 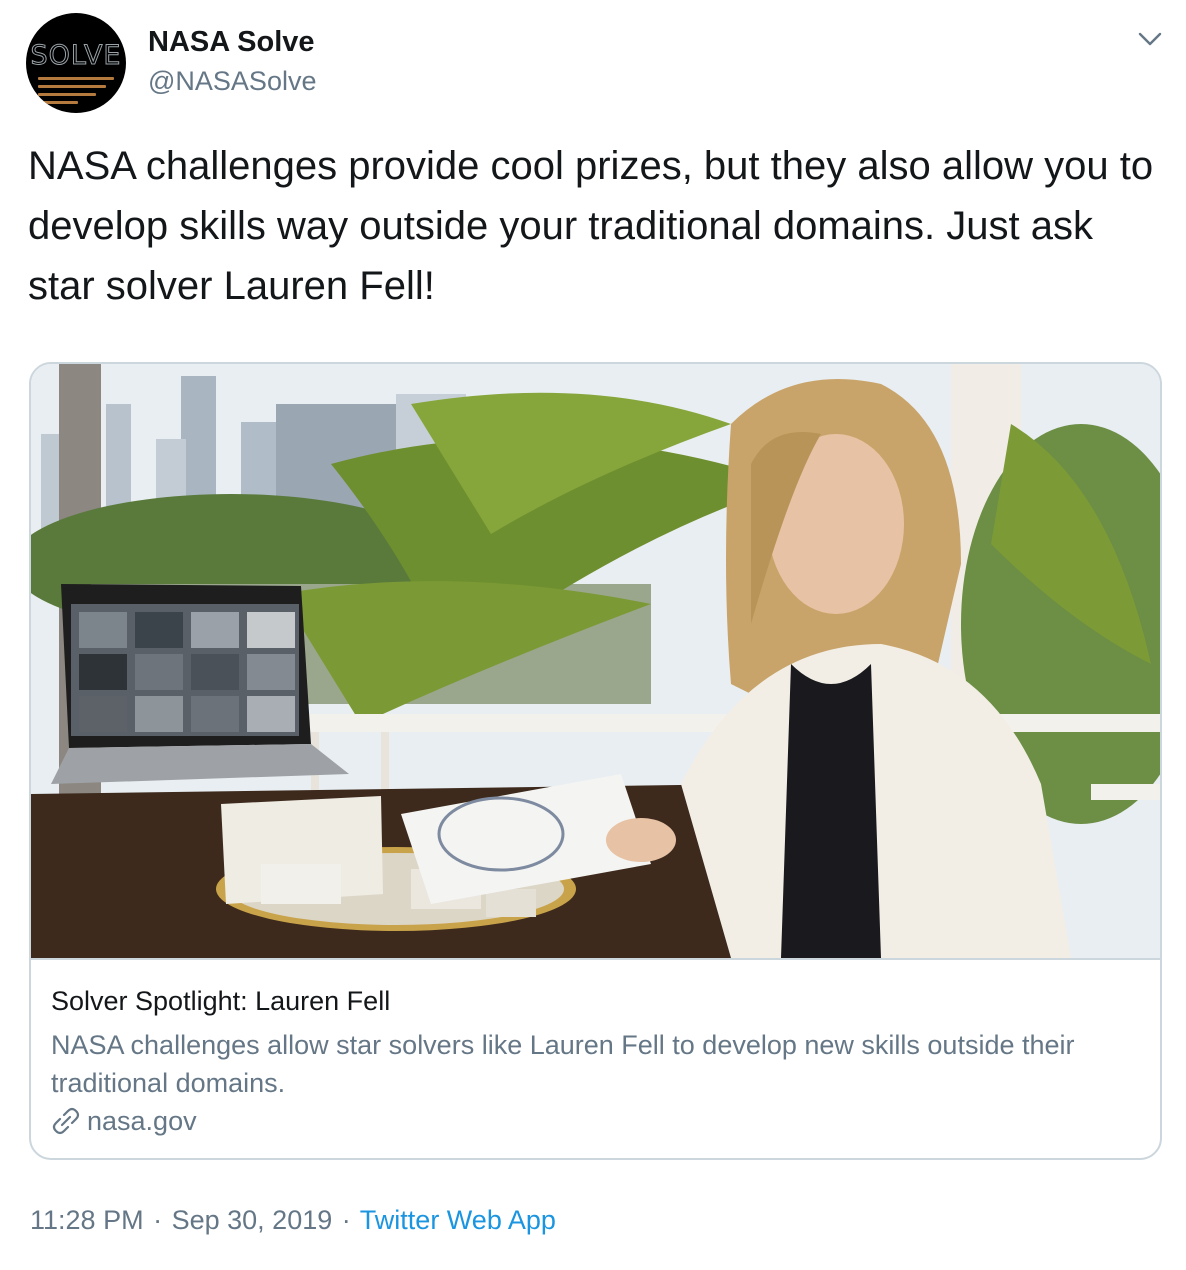 I want to click on tweet-time: 11:28 PM, so click(x=87, y=1220).